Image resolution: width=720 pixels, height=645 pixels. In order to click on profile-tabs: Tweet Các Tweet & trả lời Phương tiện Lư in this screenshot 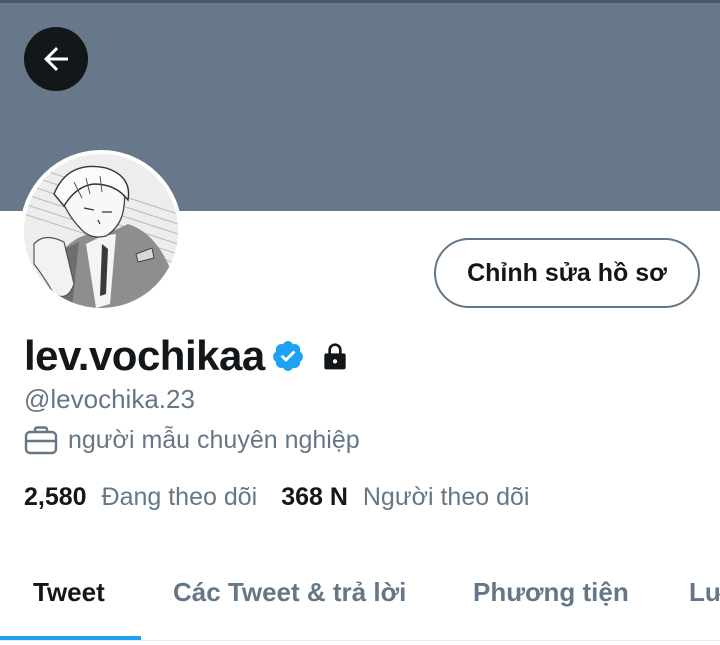, I will do `click(360, 600)`.